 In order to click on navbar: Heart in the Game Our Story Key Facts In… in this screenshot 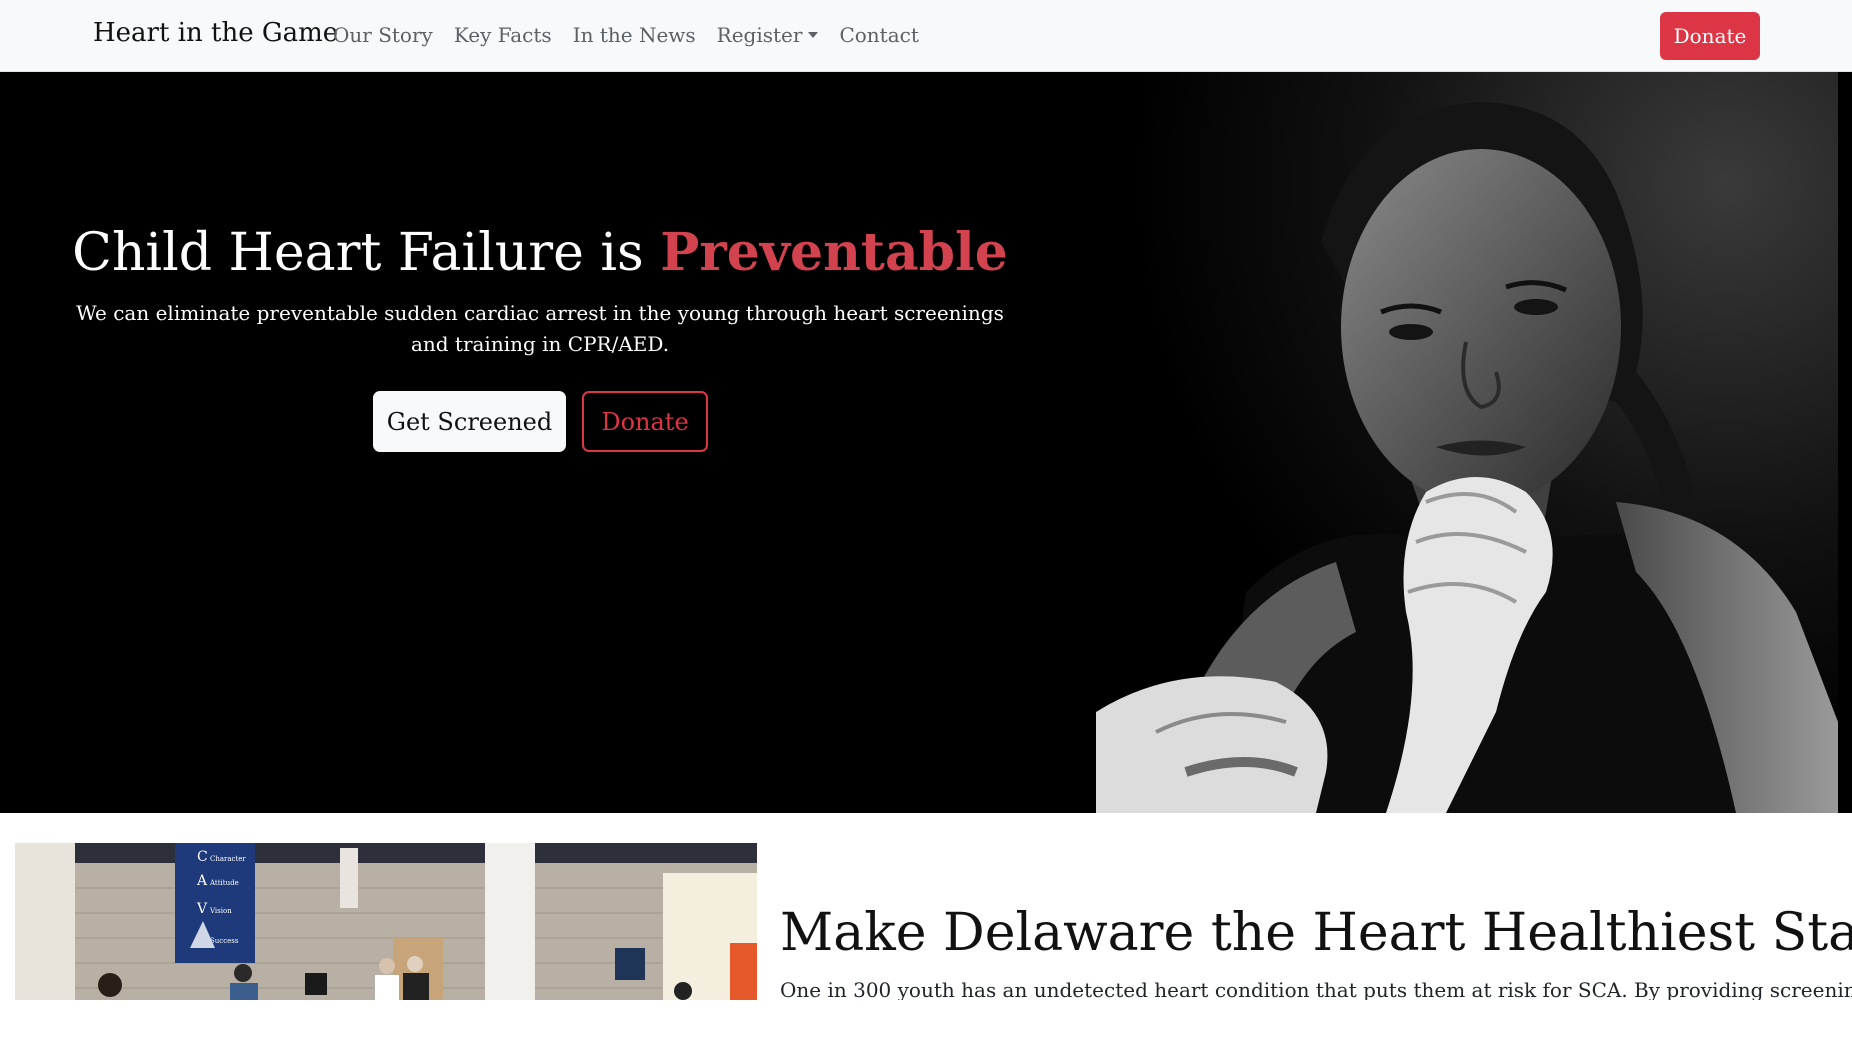, I will do `click(926, 36)`.